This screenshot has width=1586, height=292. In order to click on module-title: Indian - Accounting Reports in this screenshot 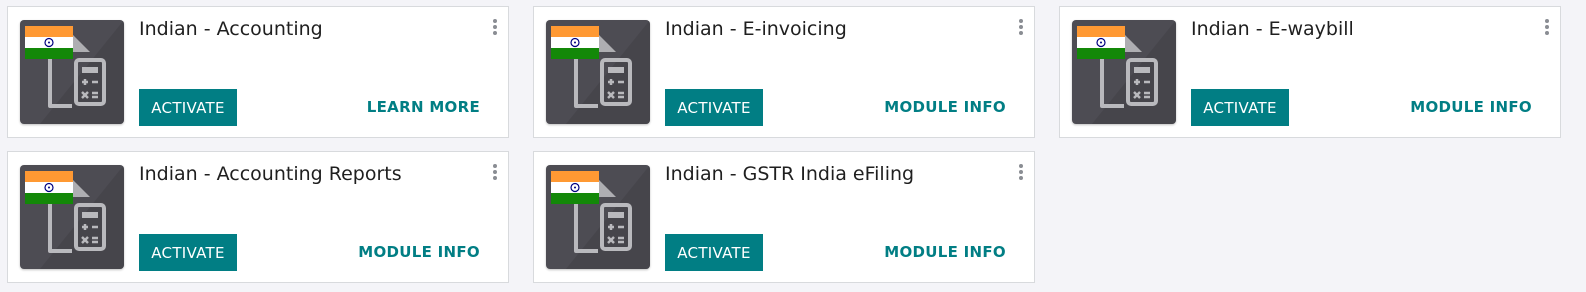, I will do `click(270, 174)`.